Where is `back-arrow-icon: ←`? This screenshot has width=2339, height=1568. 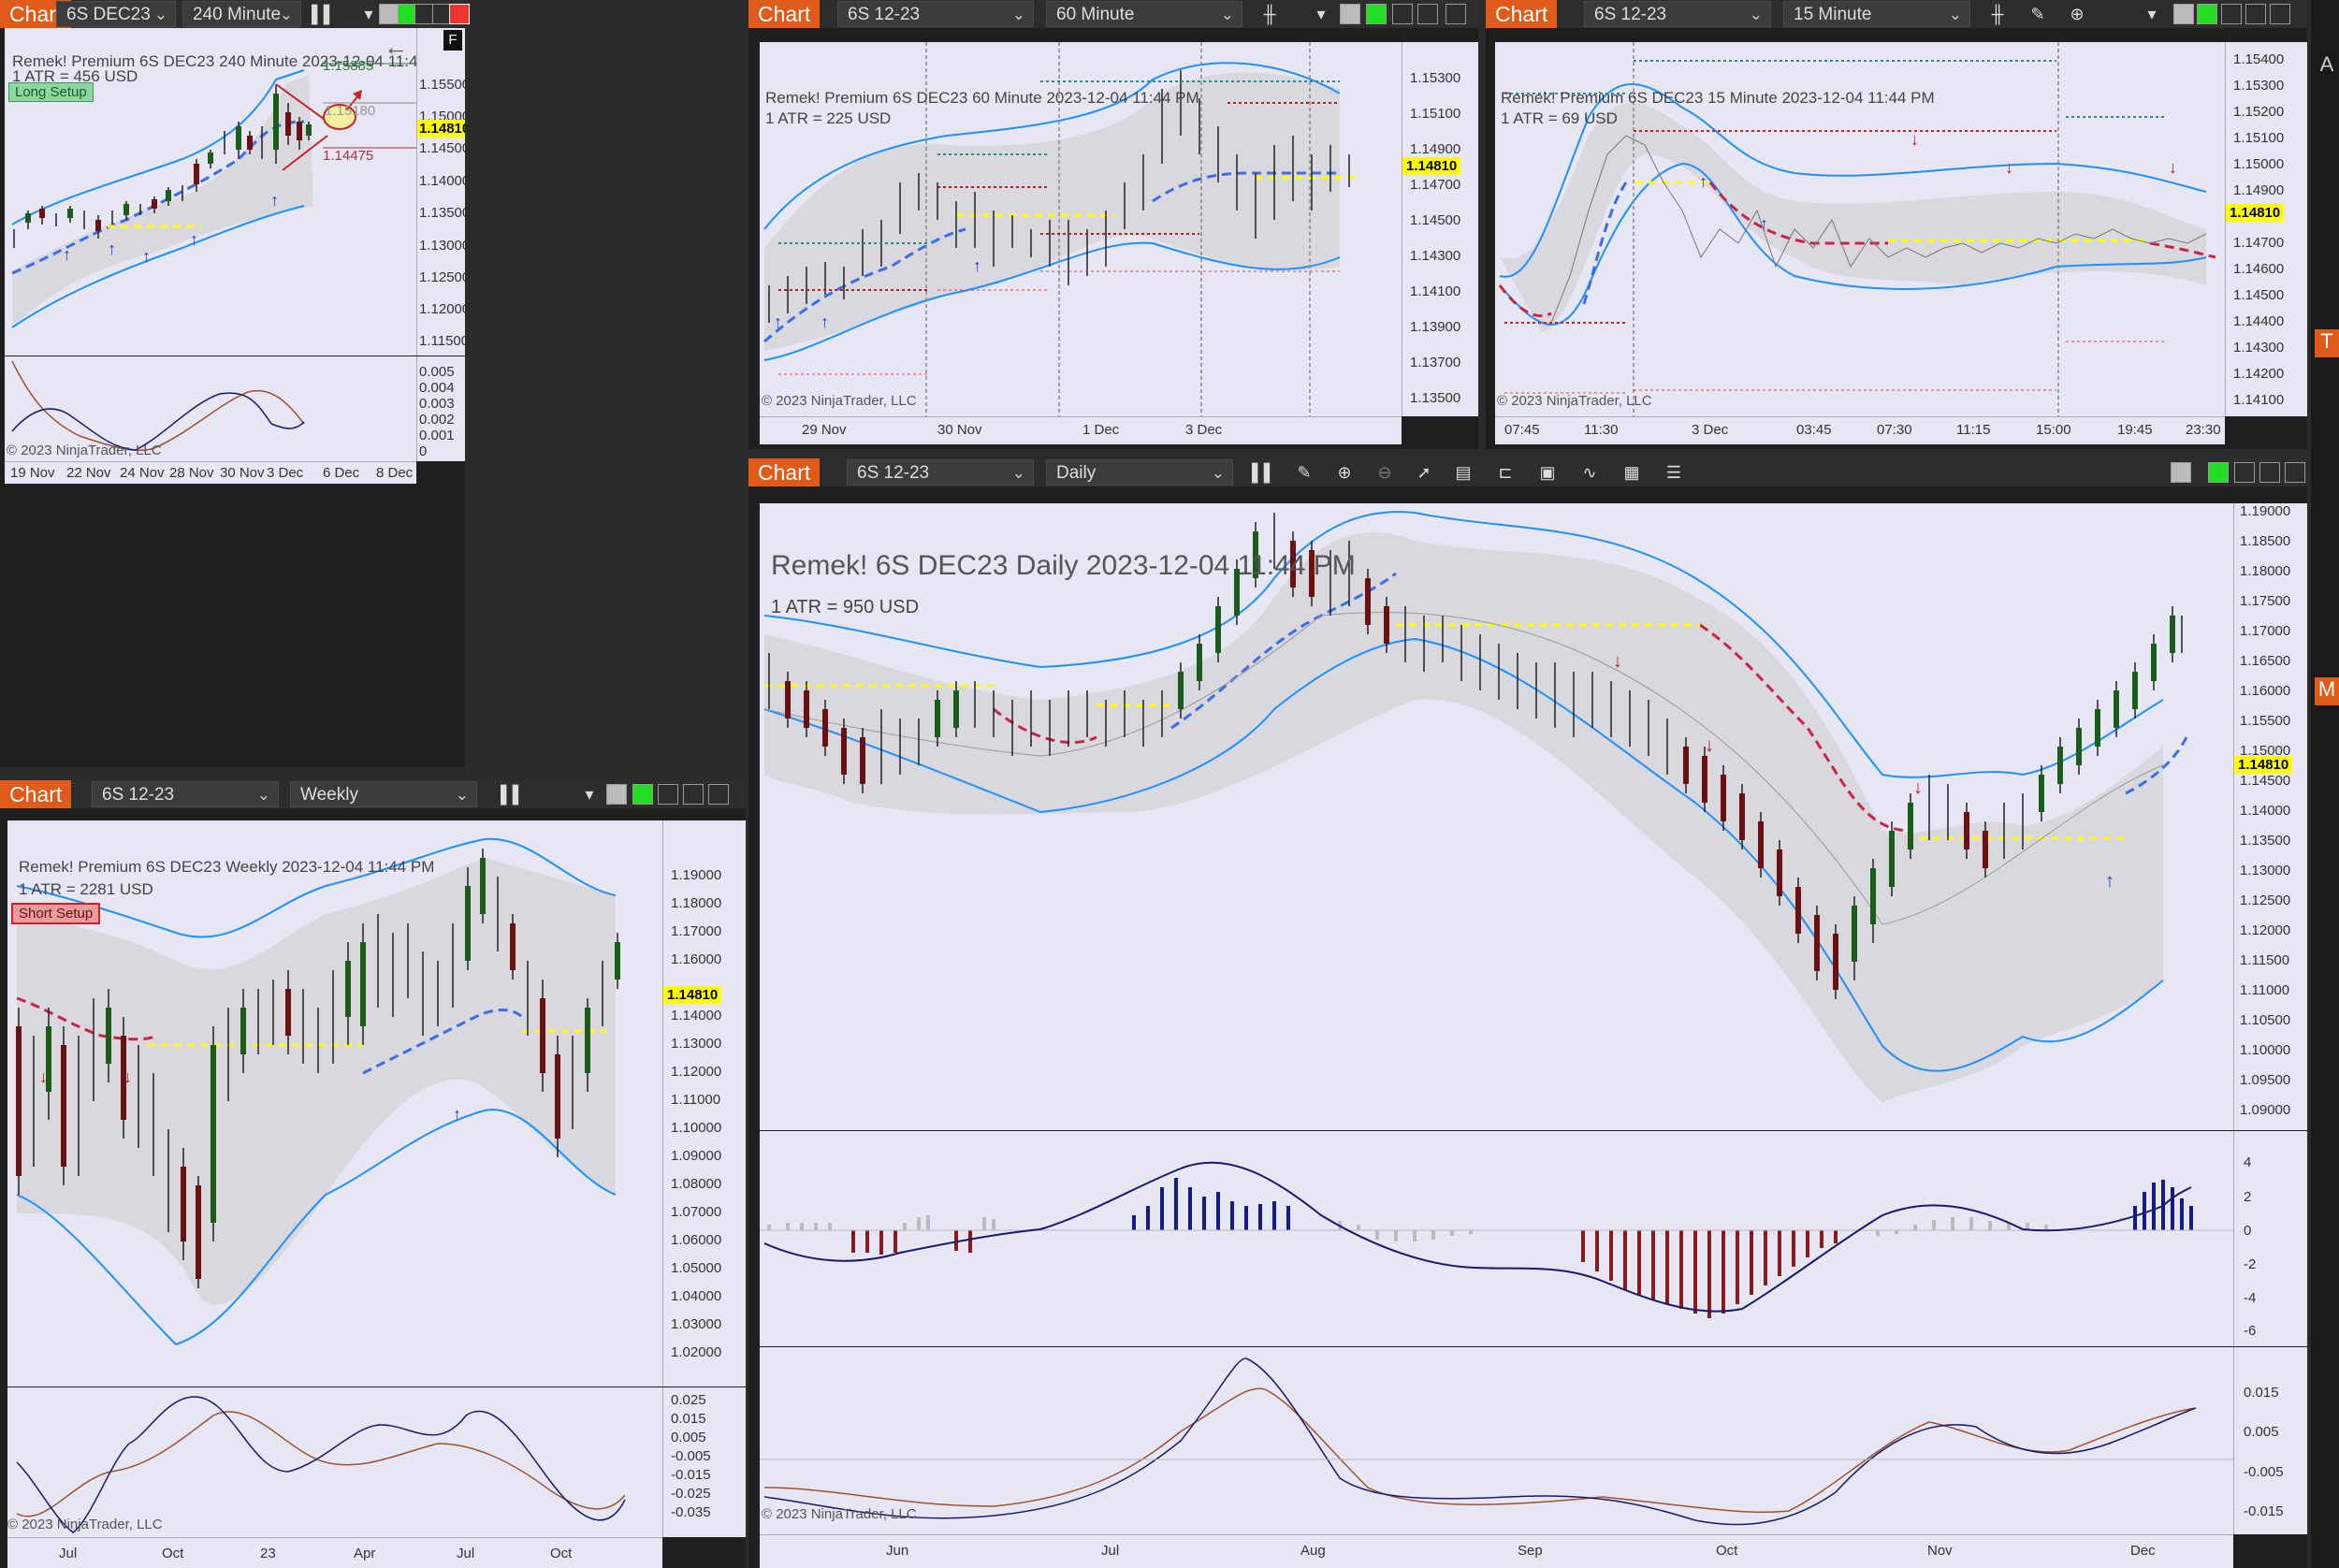
back-arrow-icon: ← is located at coordinates (396, 47).